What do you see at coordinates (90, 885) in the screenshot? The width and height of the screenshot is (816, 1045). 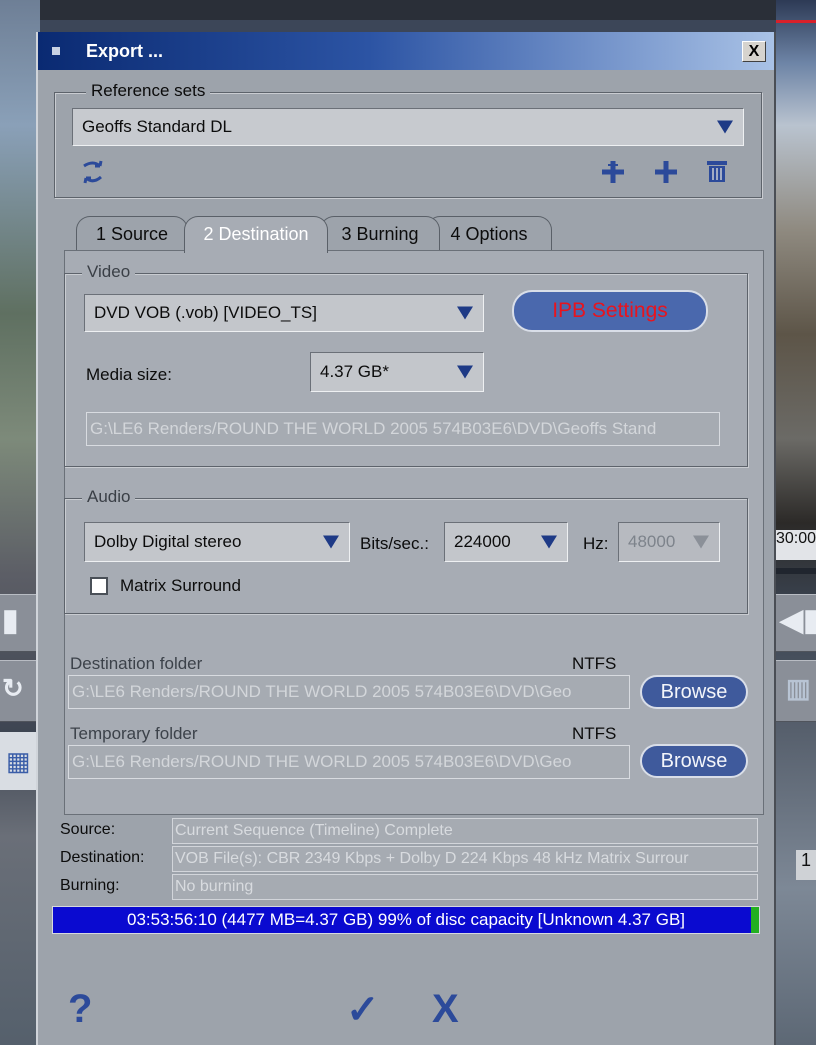 I see `summary-burning-label: Burning:` at bounding box center [90, 885].